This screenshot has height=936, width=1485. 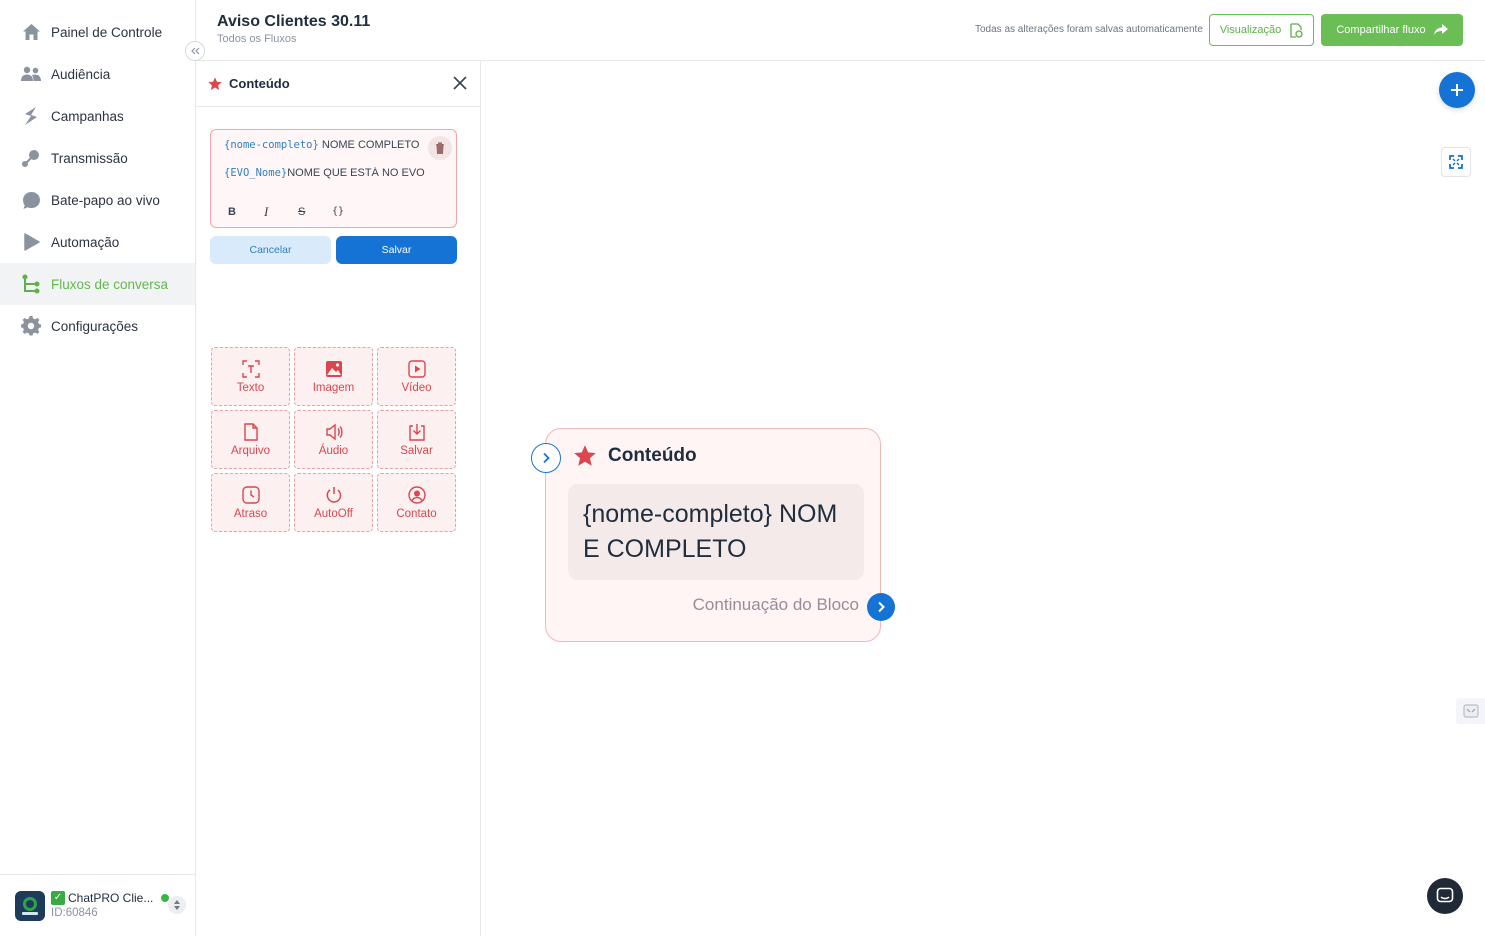 I want to click on node-output-handle, so click(x=881, y=607).